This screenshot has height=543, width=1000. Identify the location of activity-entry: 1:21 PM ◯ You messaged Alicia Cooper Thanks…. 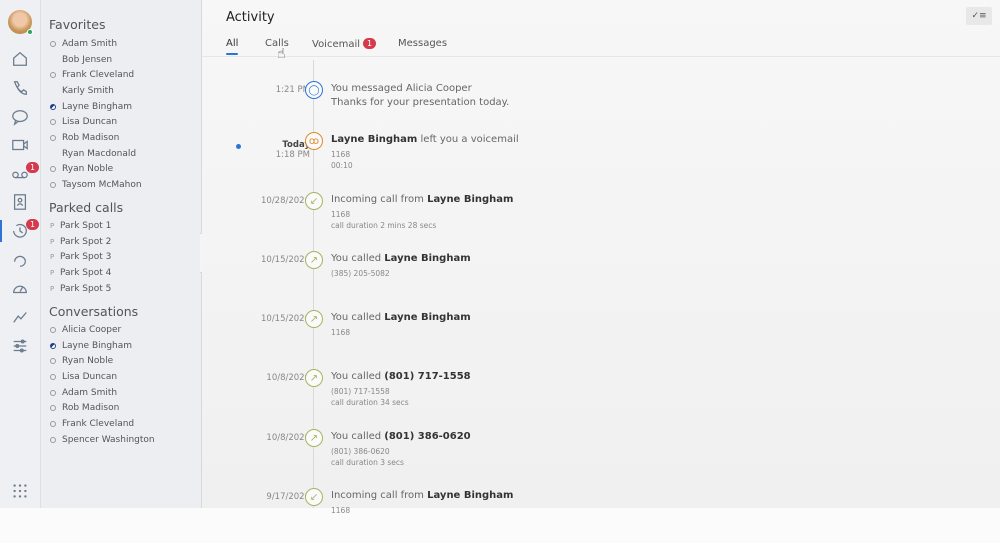
(601, 108).